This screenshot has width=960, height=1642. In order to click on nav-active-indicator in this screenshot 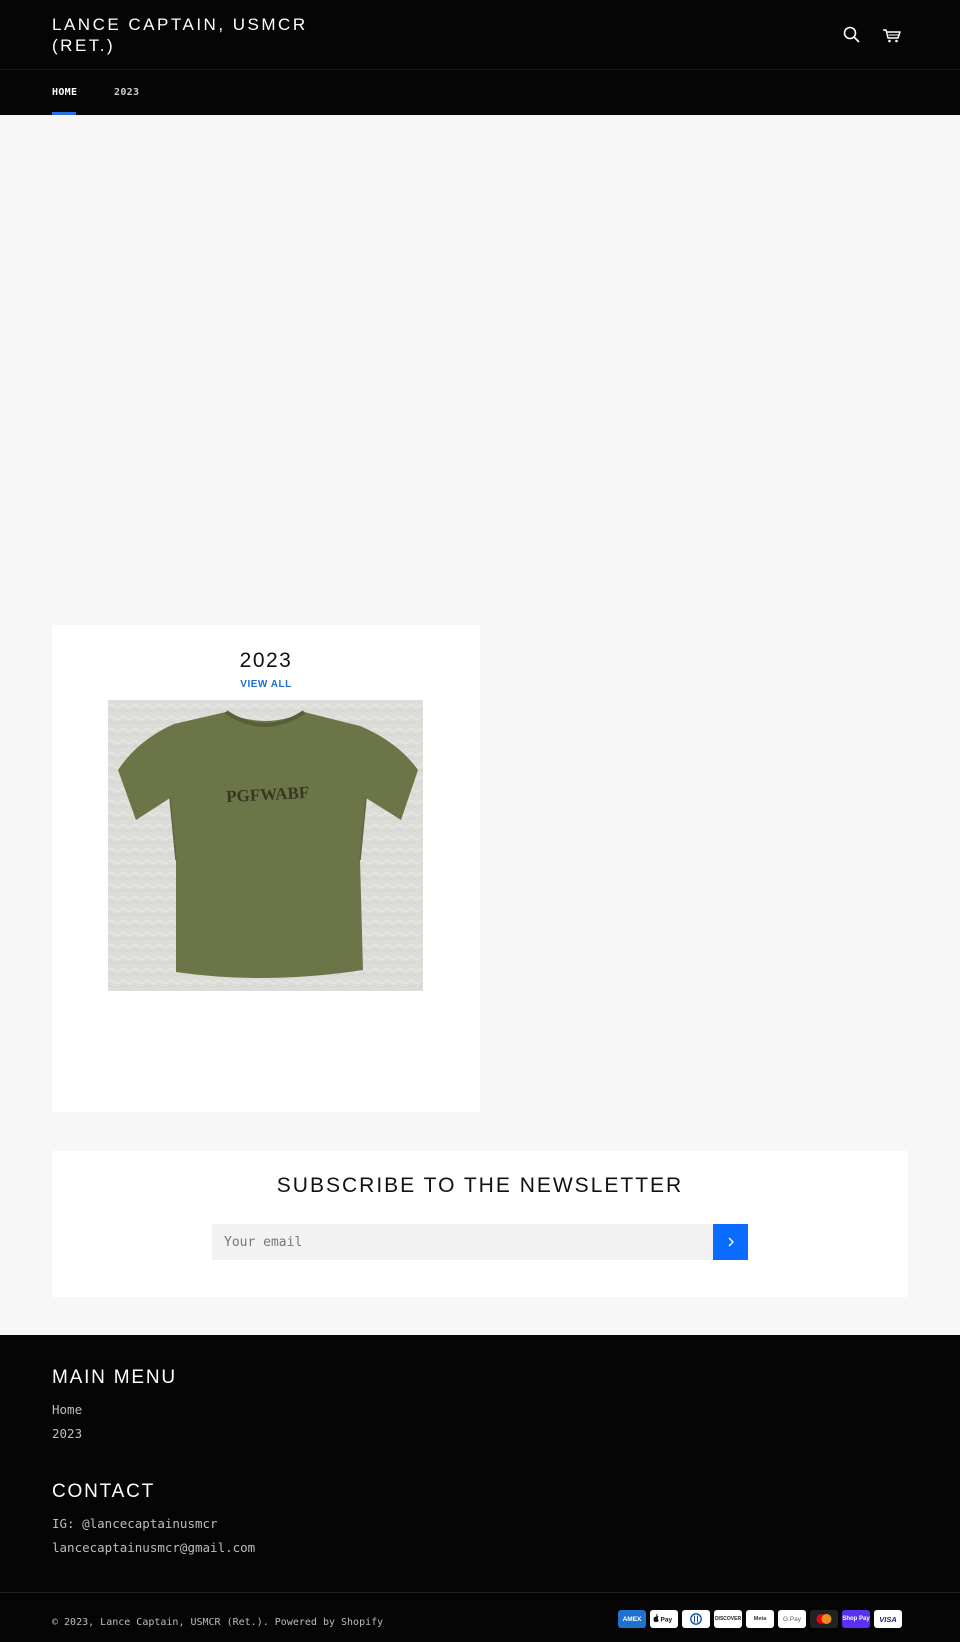, I will do `click(64, 113)`.